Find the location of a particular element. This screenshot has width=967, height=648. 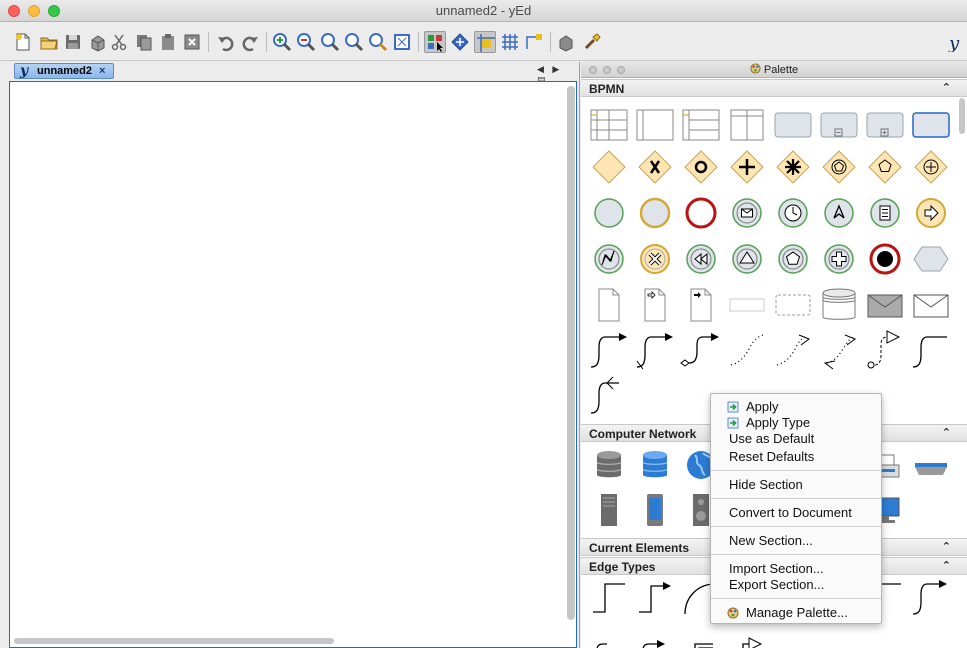

canvas-horizontal-scrollbar is located at coordinates (174, 641).